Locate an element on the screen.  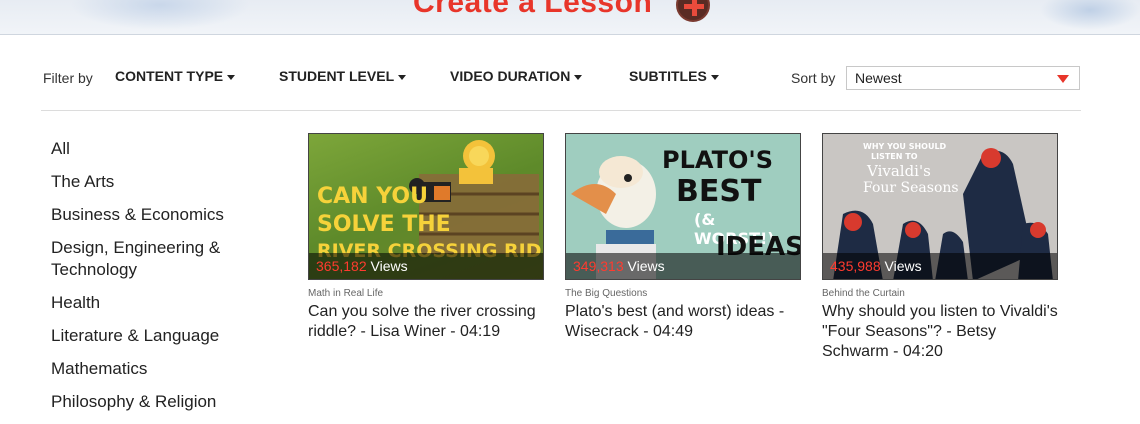
lesson-category: Behind the Curtain is located at coordinates (940, 293).